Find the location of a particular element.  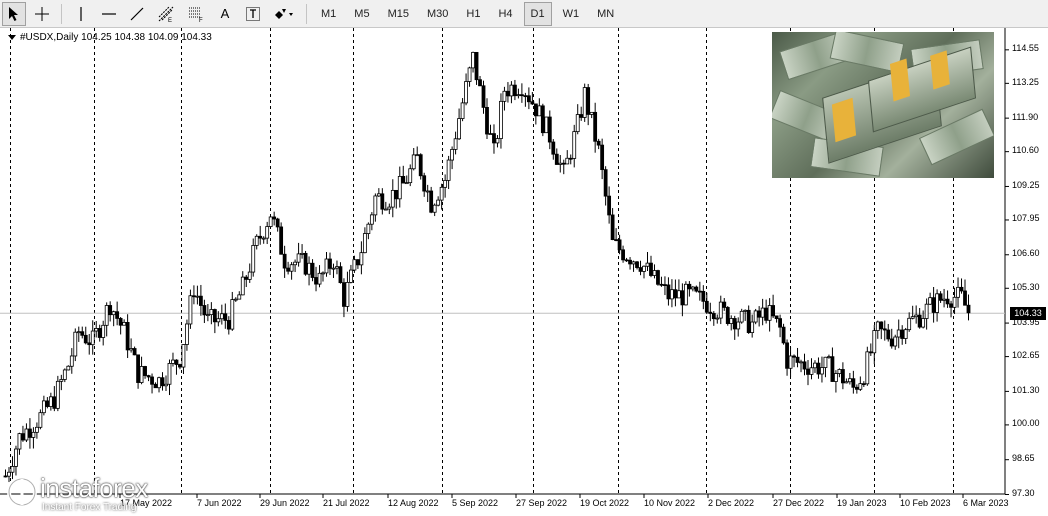

tf-m1: M1 is located at coordinates (328, 14).